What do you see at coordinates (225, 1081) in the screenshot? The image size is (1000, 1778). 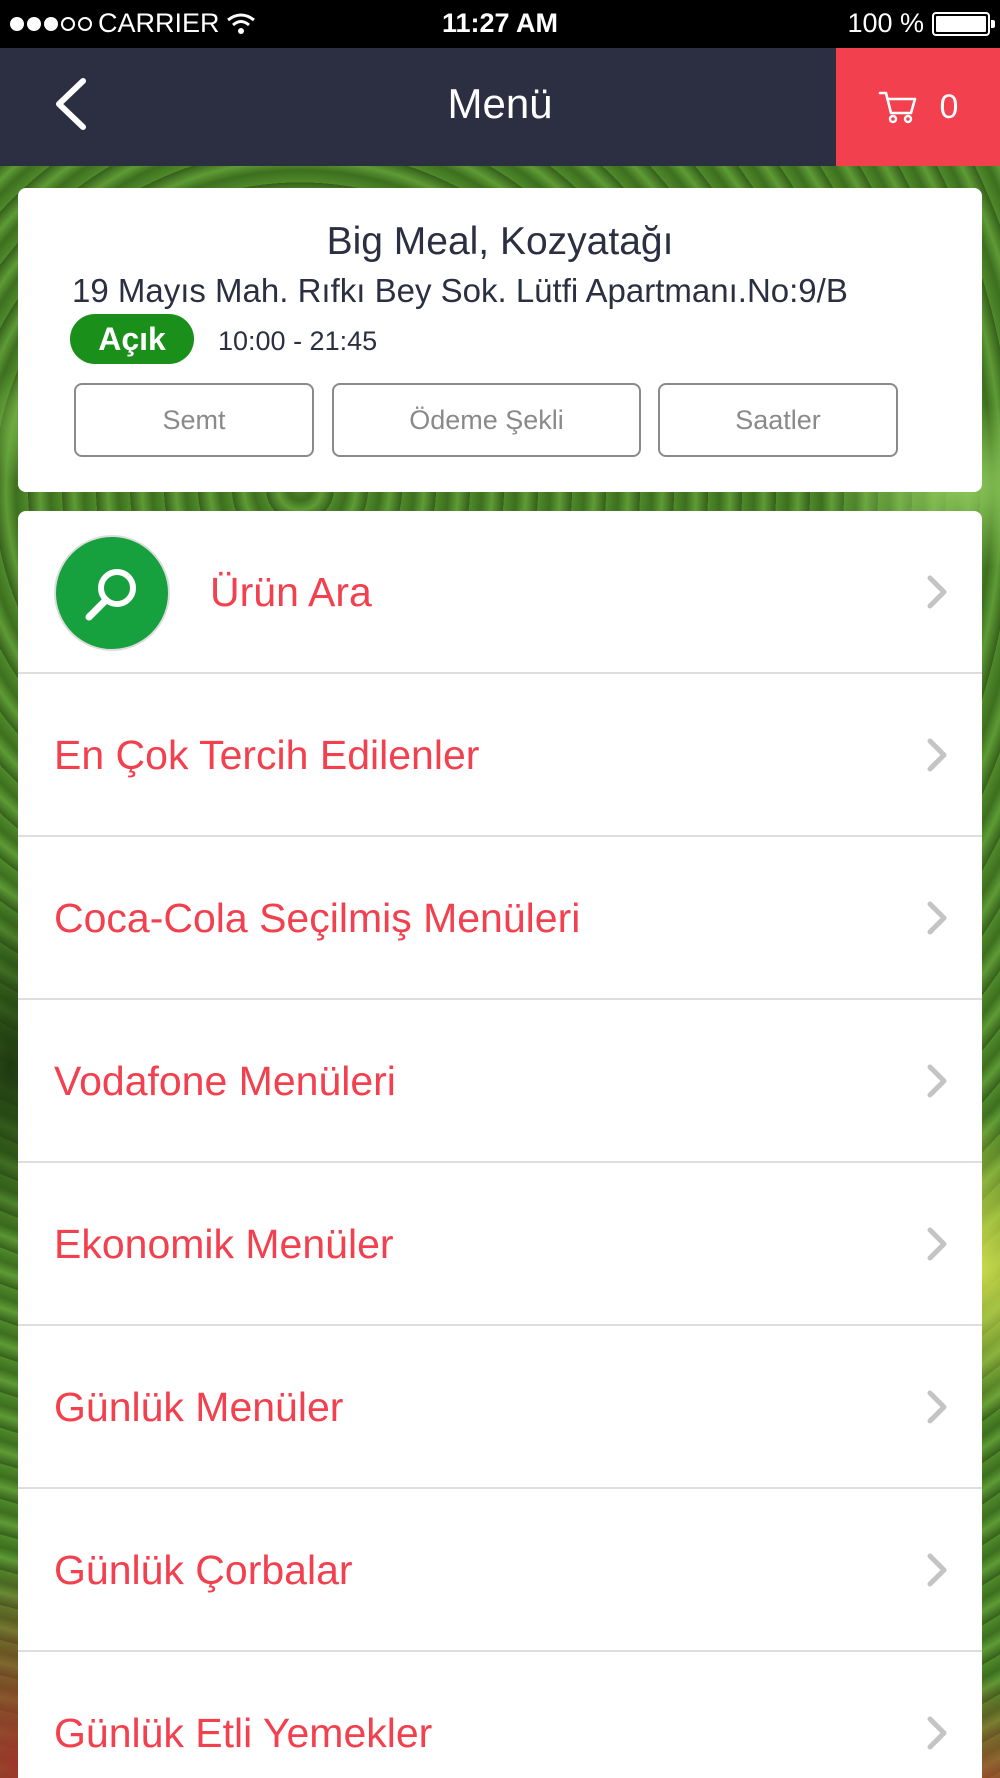 I see `menu-item-label: Vodafone Menüleri` at bounding box center [225, 1081].